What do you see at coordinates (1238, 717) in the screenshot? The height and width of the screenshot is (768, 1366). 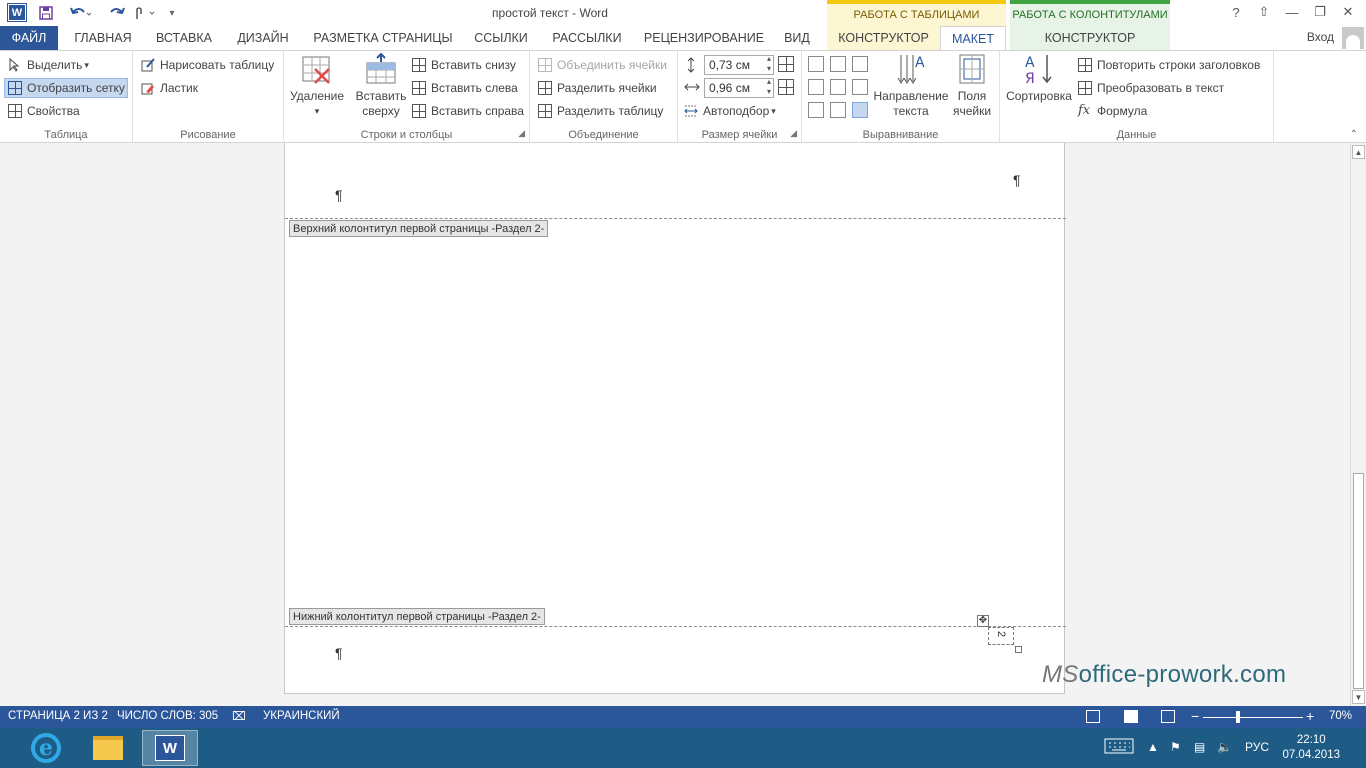 I see `zoom-slider-thumb` at bounding box center [1238, 717].